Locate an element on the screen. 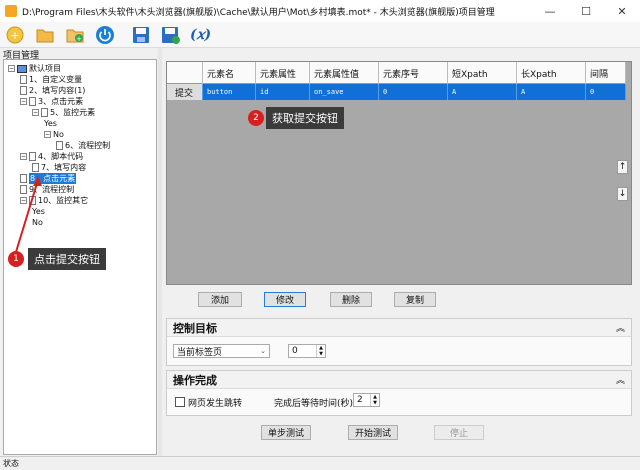  step-test-button: 单步测试 is located at coordinates (286, 432).